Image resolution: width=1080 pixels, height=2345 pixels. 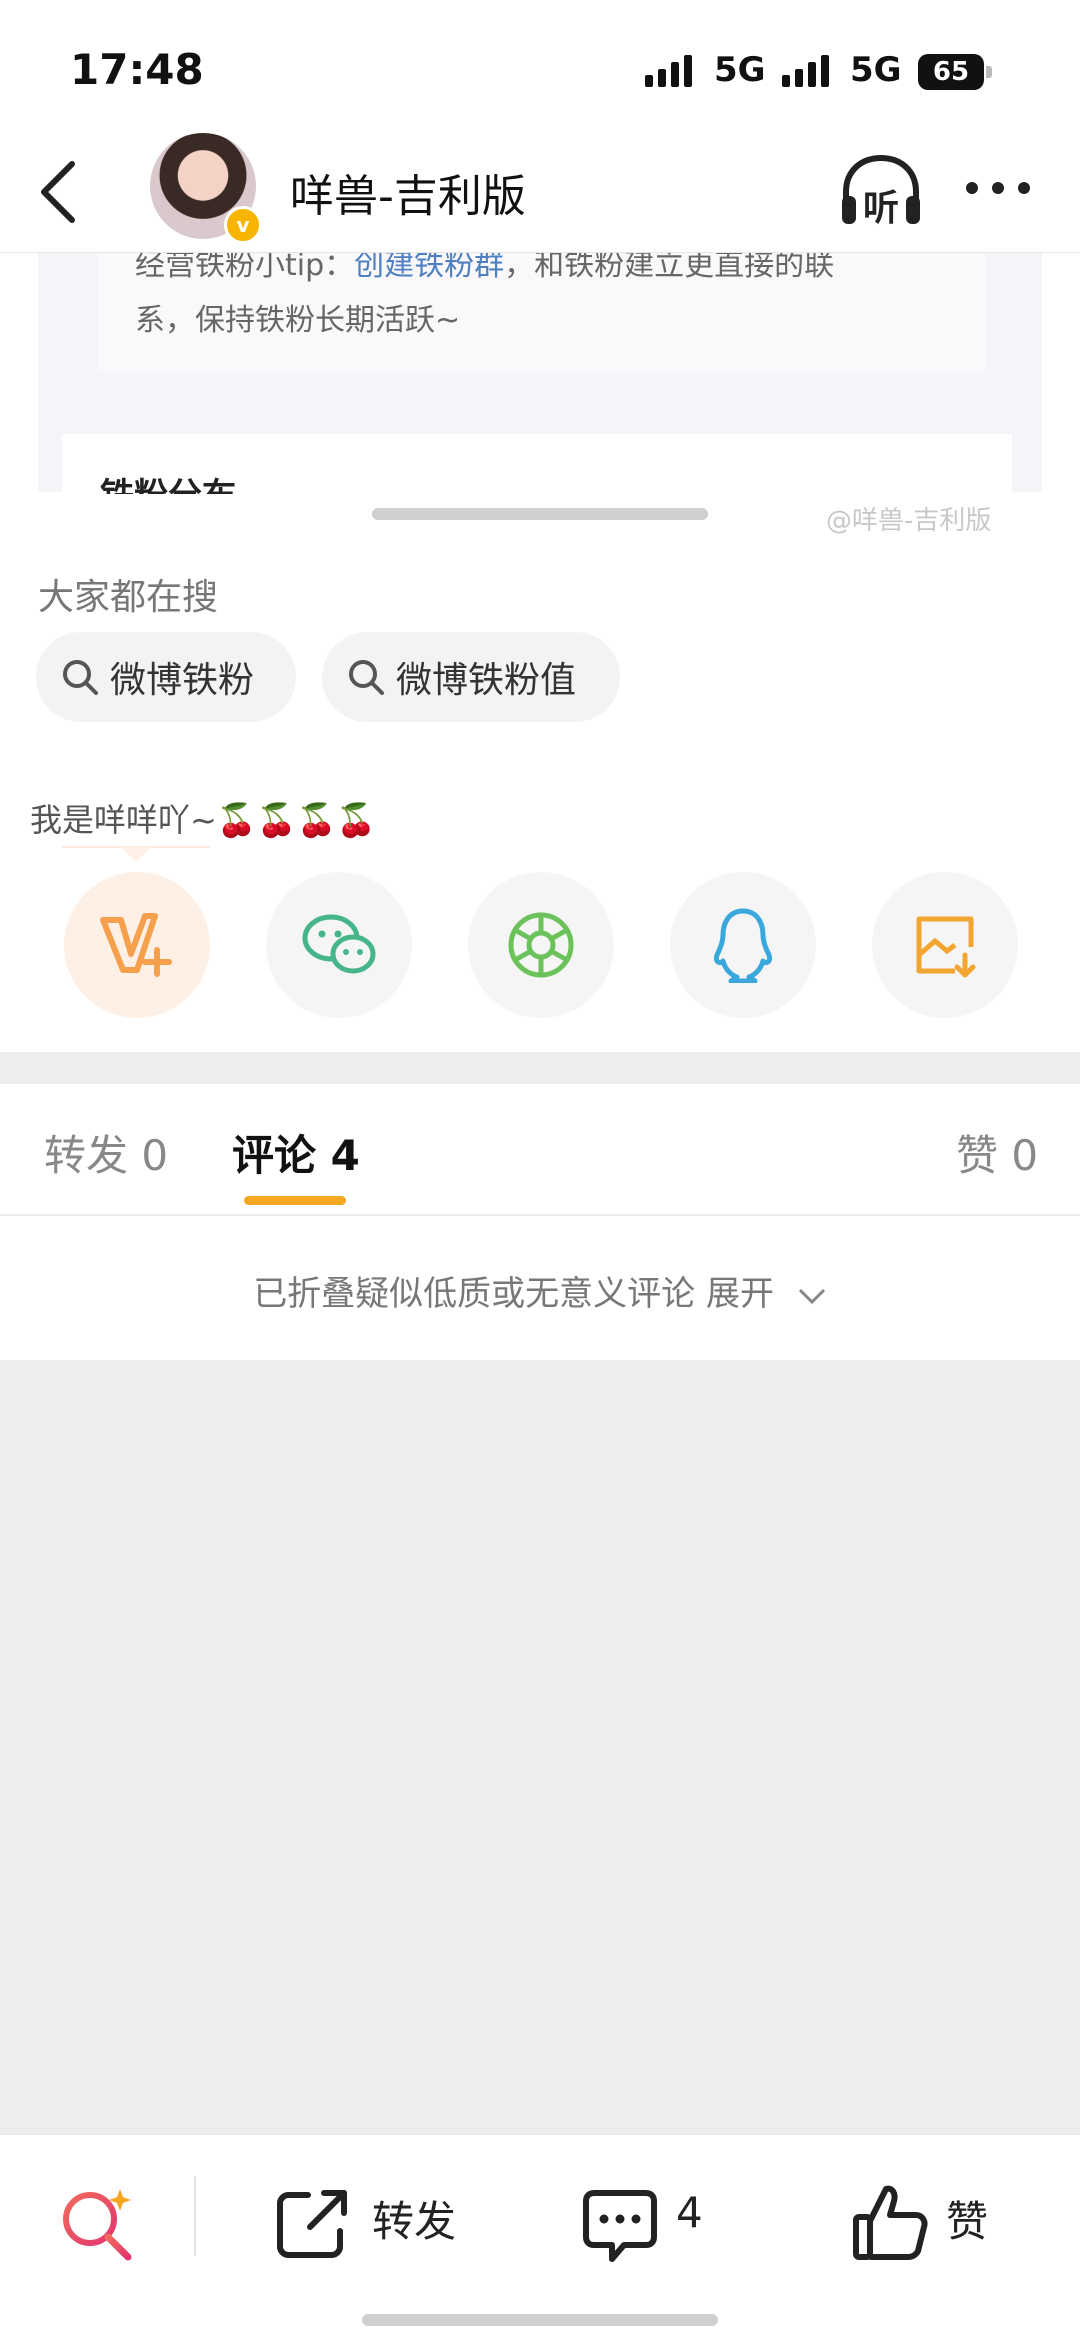 I want to click on embedded-section-title: 铁粉分布, so click(x=168, y=481).